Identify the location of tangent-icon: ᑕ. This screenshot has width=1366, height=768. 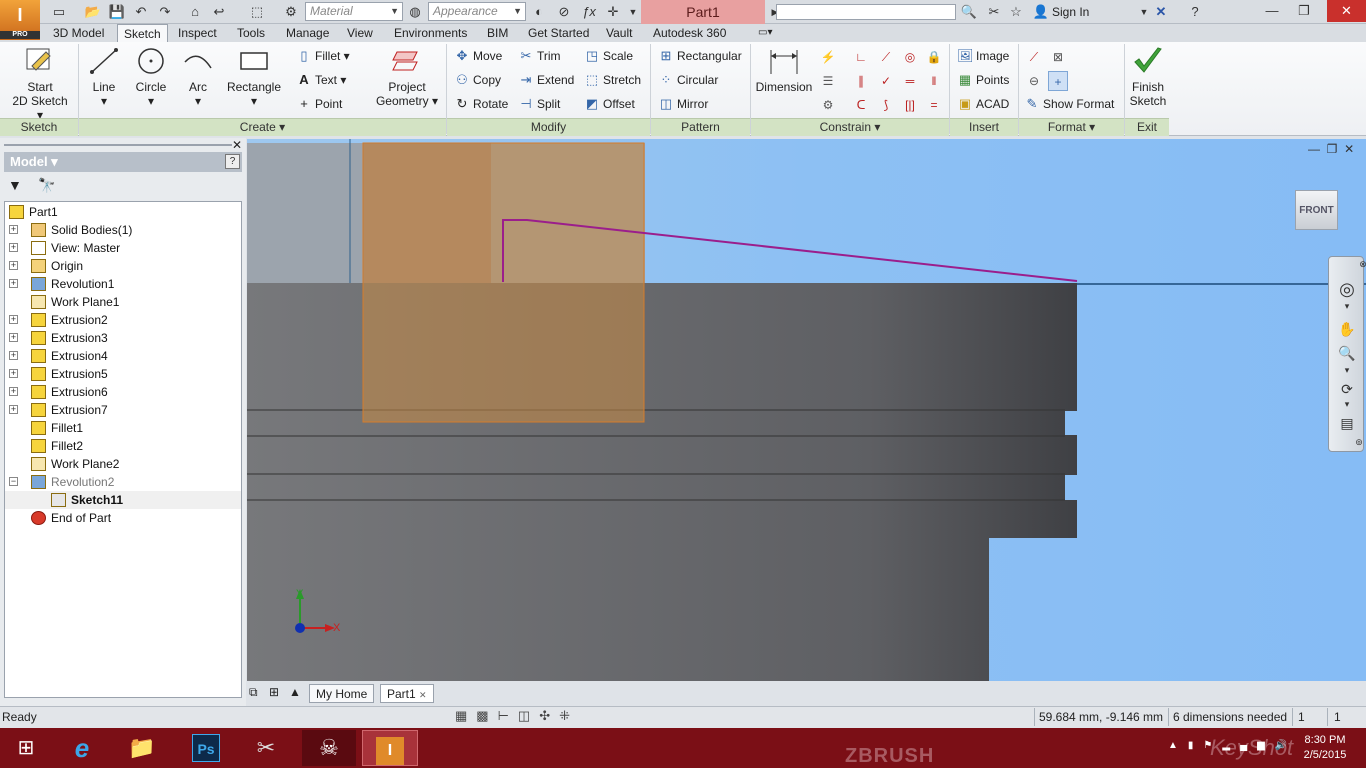
(861, 105).